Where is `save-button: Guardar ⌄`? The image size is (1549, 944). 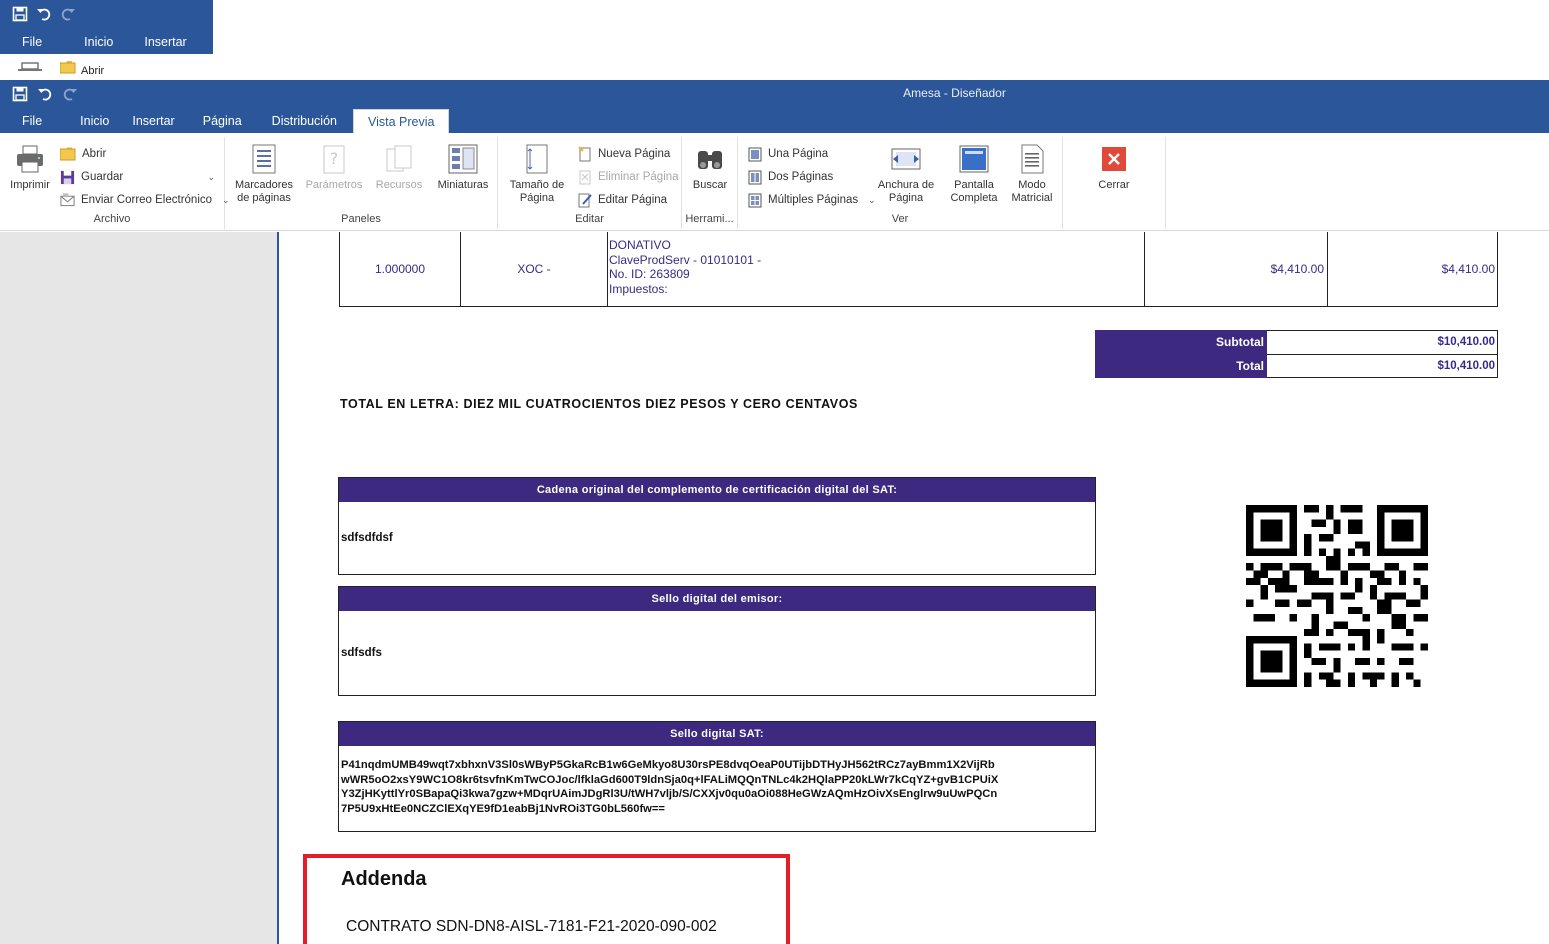 save-button: Guardar ⌄ is located at coordinates (137, 177).